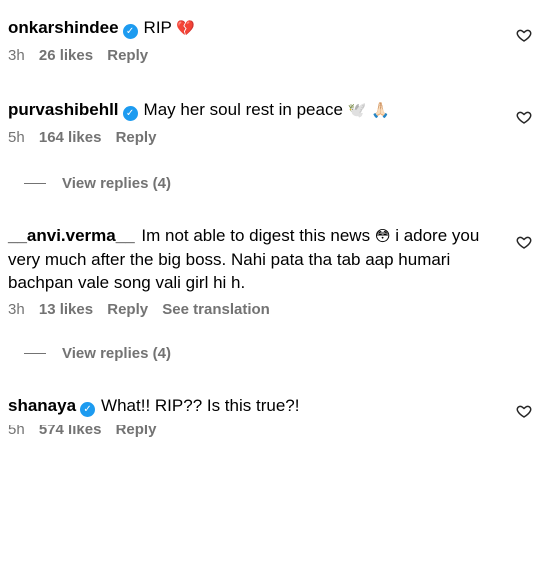 The height and width of the screenshot is (563, 544). I want to click on comment-username: onkarshindee, so click(63, 27).